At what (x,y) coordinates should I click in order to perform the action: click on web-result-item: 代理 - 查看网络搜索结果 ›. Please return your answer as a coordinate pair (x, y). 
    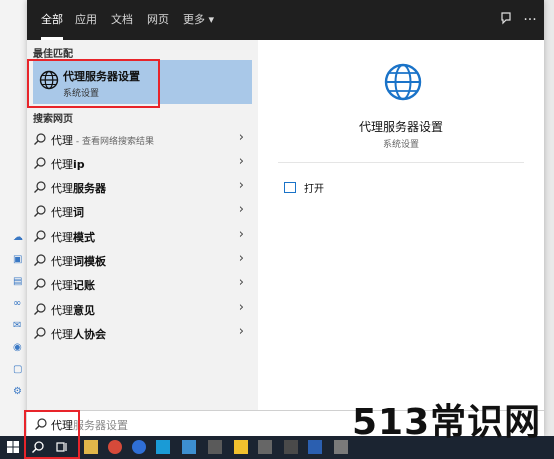
    Looking at the image, I should click on (142, 139).